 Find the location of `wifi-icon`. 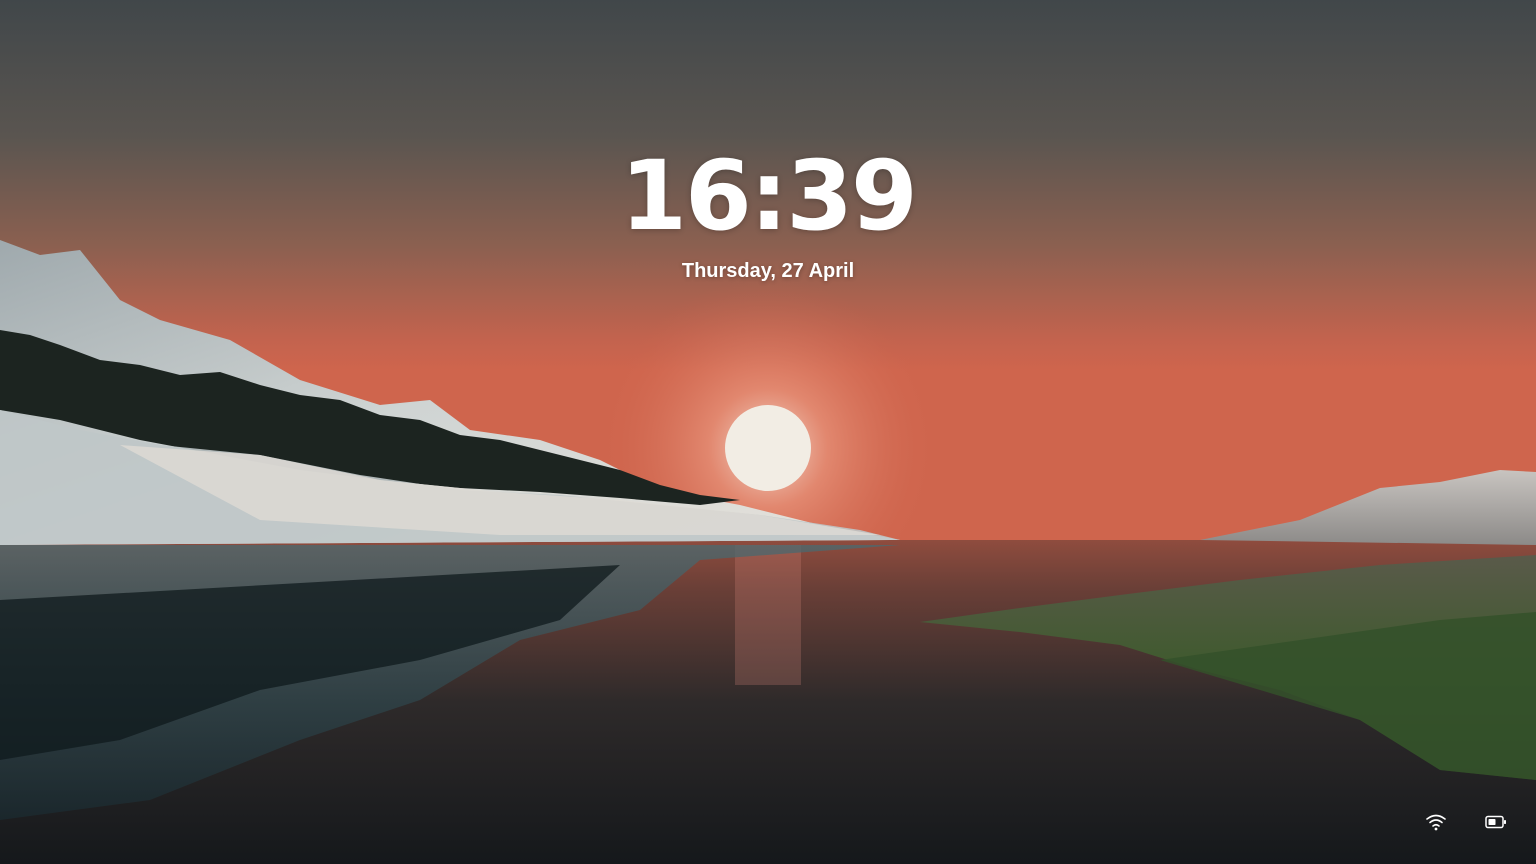

wifi-icon is located at coordinates (1436, 822).